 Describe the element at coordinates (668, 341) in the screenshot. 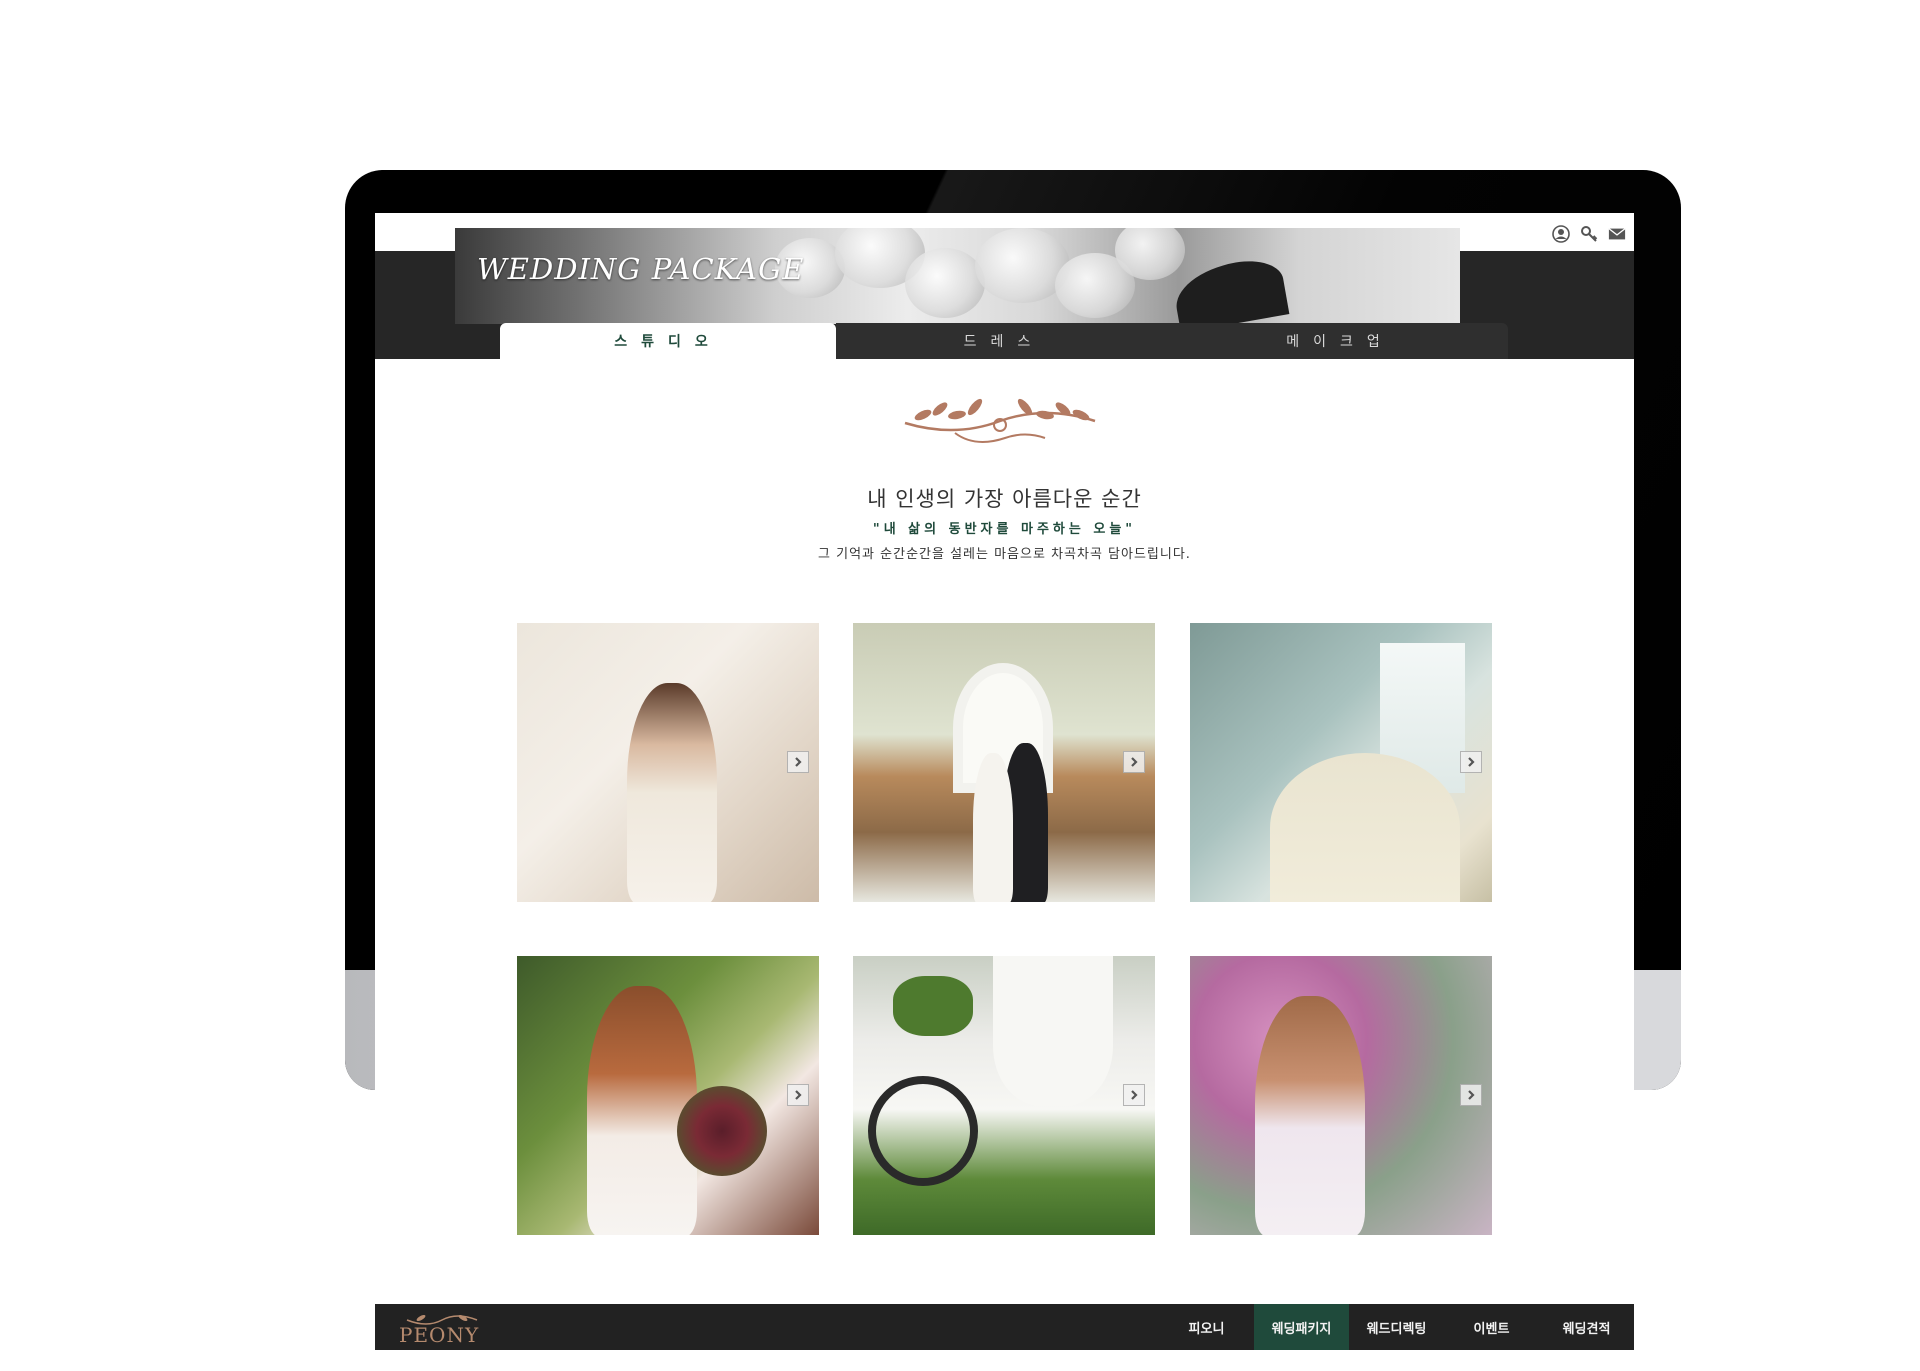

I see `tab-studio: 스튜디오` at that location.